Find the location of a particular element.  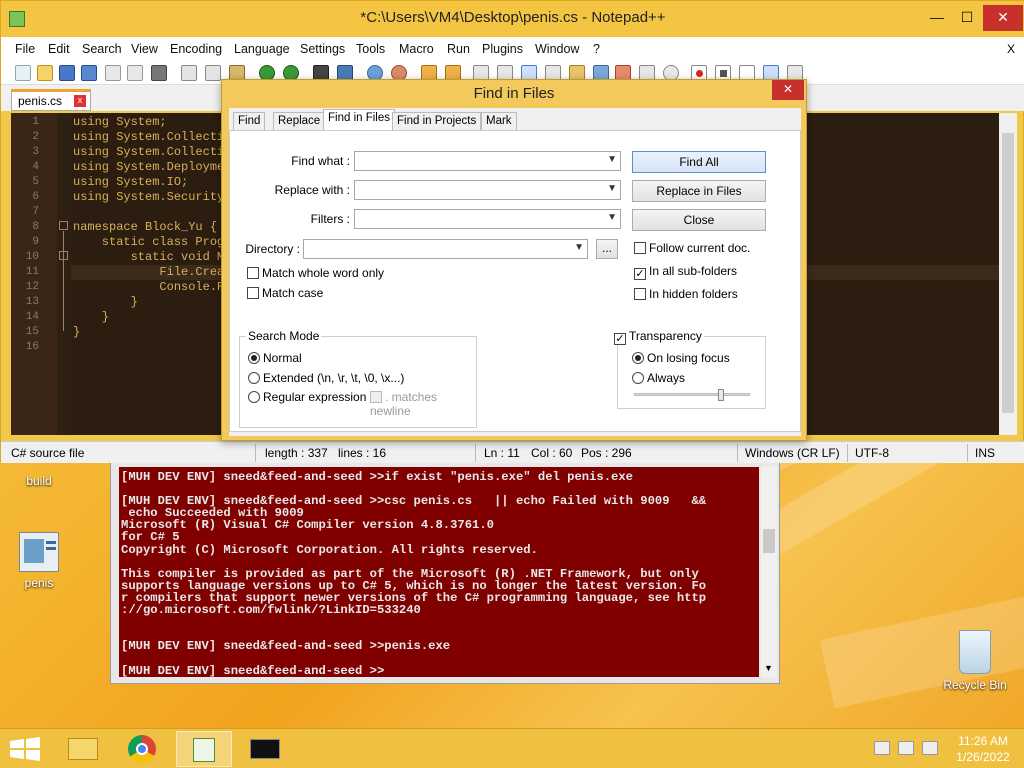

line-number: 2 is located at coordinates (35, 137).